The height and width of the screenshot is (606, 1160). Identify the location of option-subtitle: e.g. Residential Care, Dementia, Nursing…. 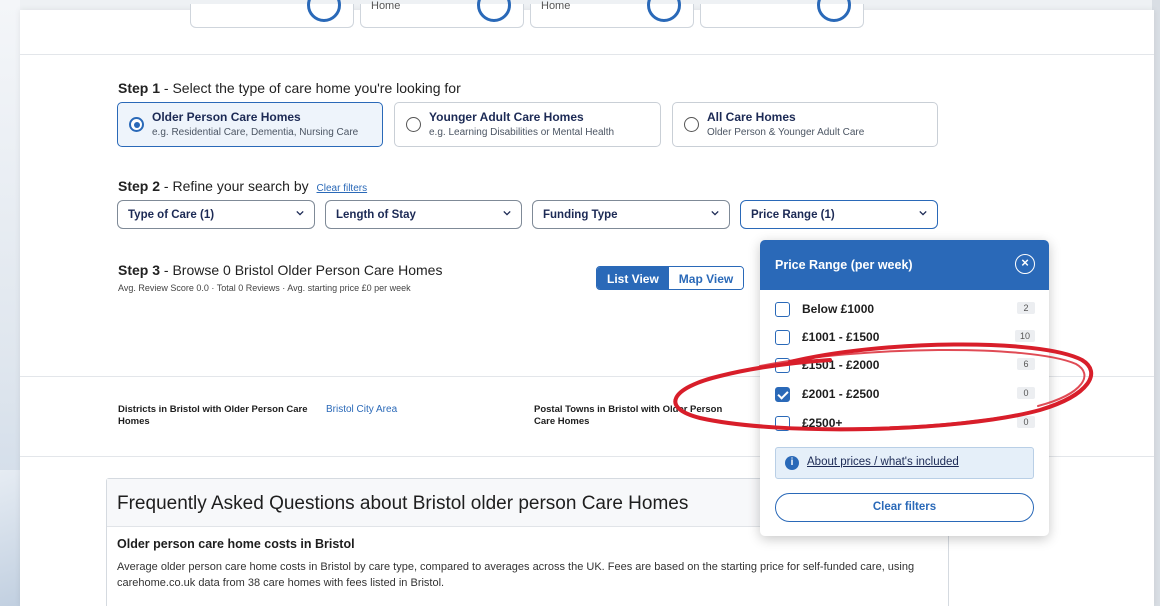
(255, 132).